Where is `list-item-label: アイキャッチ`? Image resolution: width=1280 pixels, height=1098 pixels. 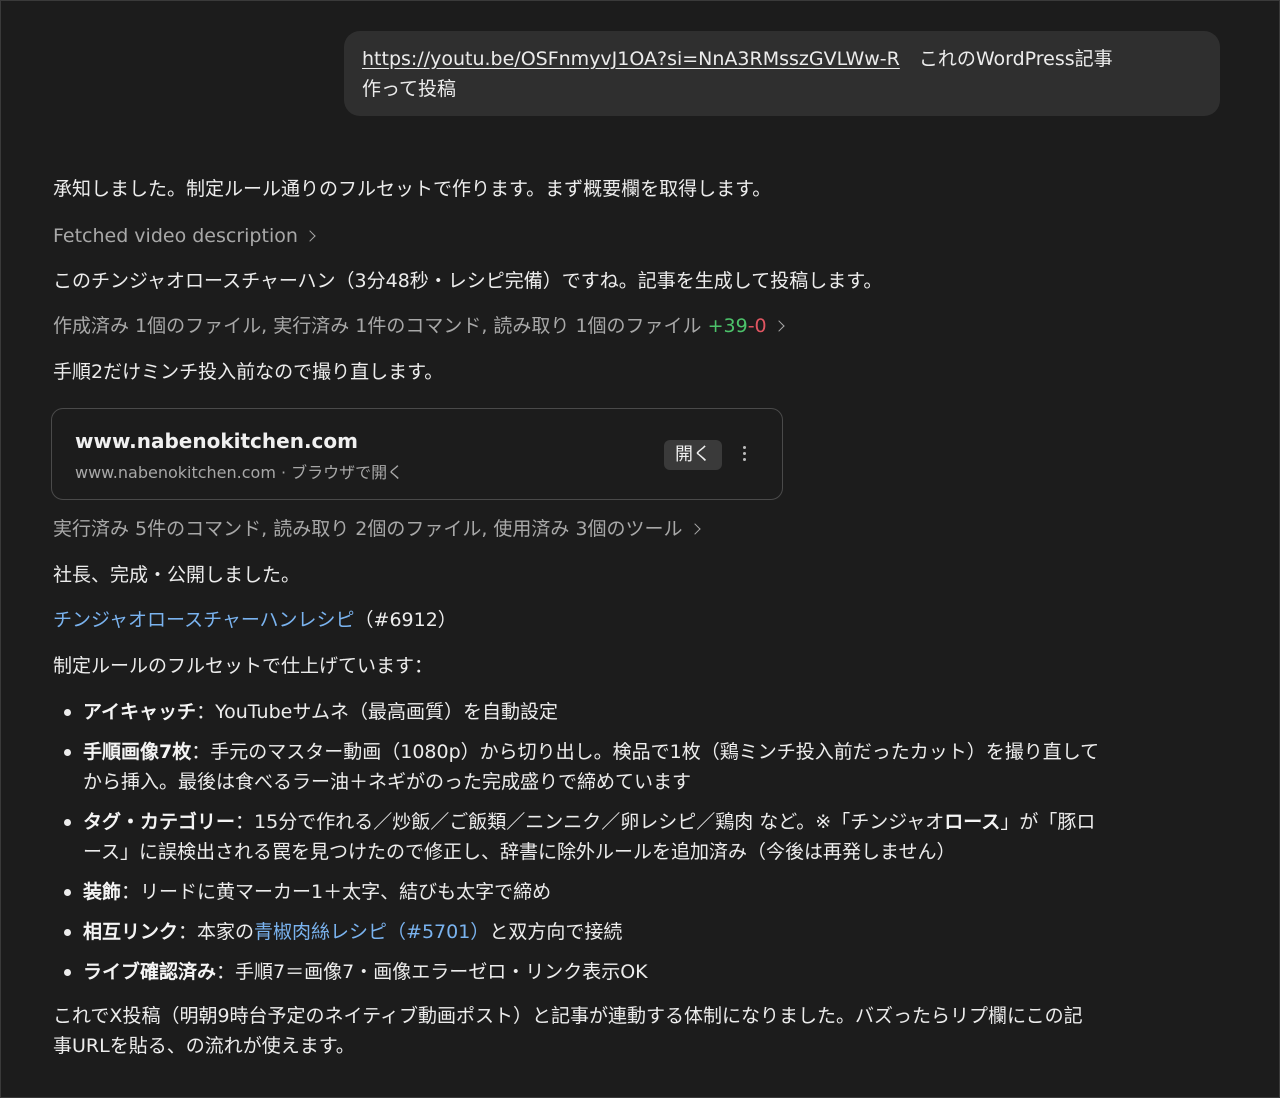 list-item-label: アイキャッチ is located at coordinates (140, 712).